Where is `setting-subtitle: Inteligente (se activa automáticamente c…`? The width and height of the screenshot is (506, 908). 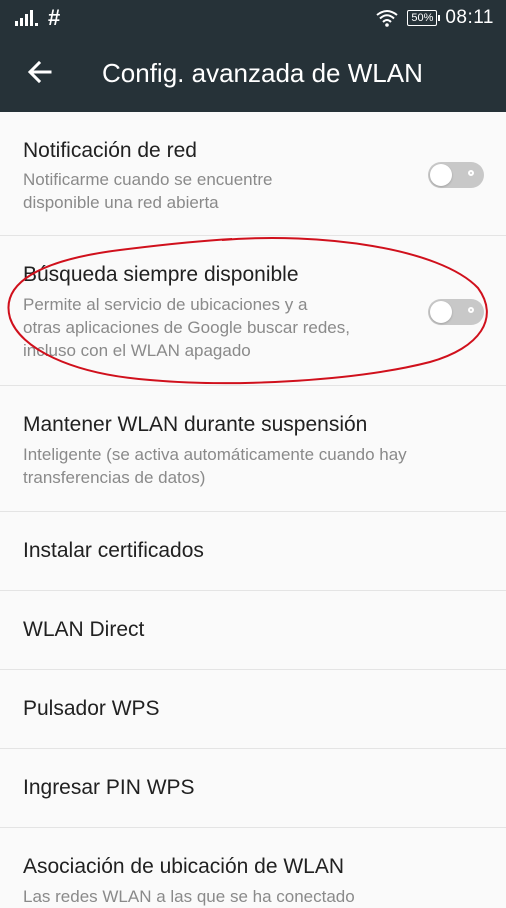 setting-subtitle: Inteligente (se activa automáticamente c… is located at coordinates (215, 466).